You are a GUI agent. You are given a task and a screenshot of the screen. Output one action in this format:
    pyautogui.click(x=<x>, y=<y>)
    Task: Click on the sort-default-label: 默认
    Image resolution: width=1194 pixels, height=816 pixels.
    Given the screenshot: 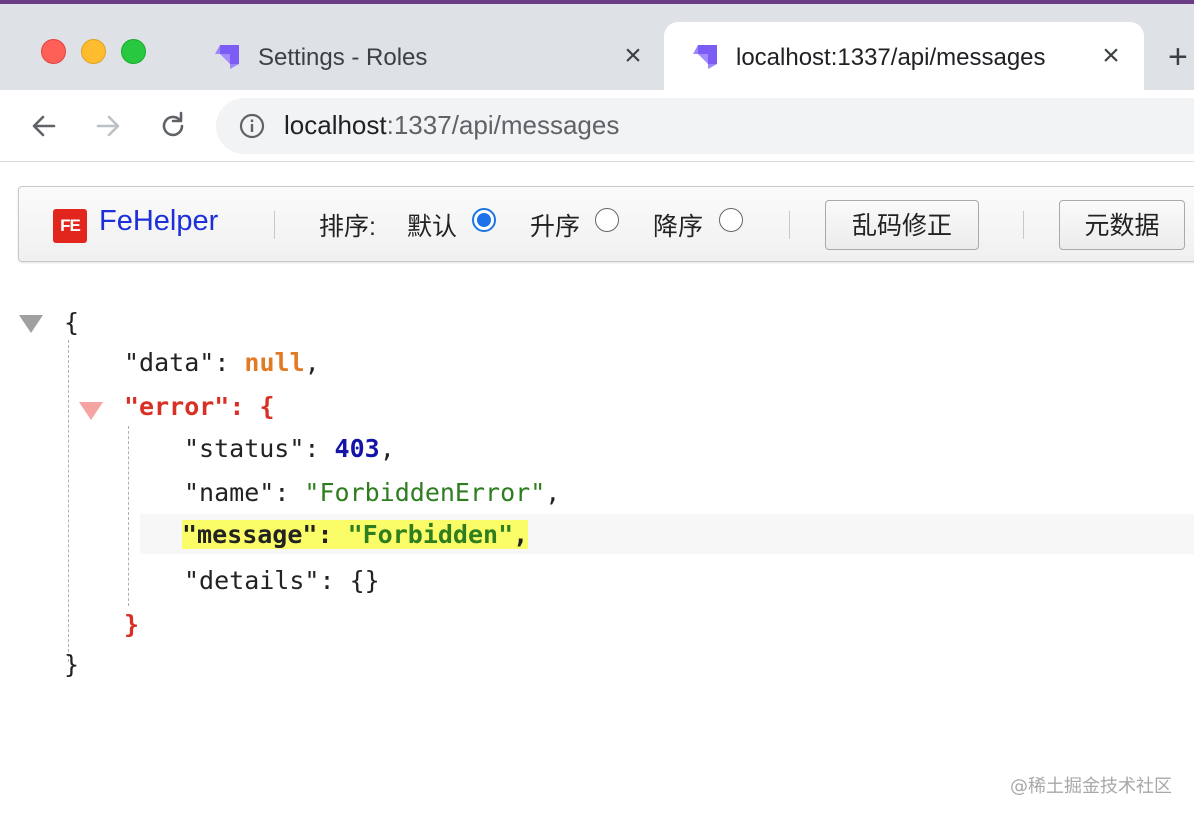 What is the action you would take?
    pyautogui.click(x=432, y=227)
    